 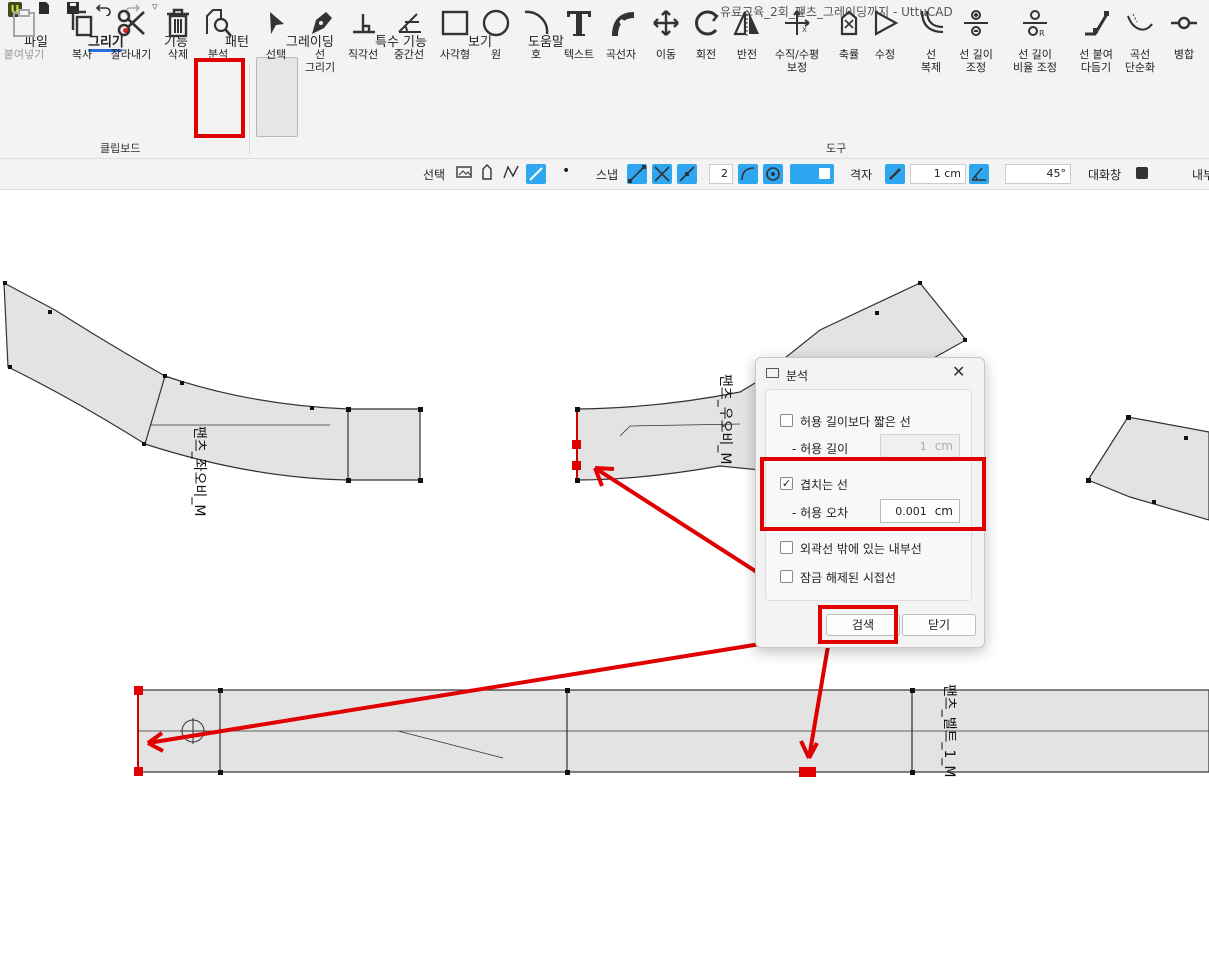 What do you see at coordinates (607, 175) in the screenshot?
I see `snap-label: 스냅` at bounding box center [607, 175].